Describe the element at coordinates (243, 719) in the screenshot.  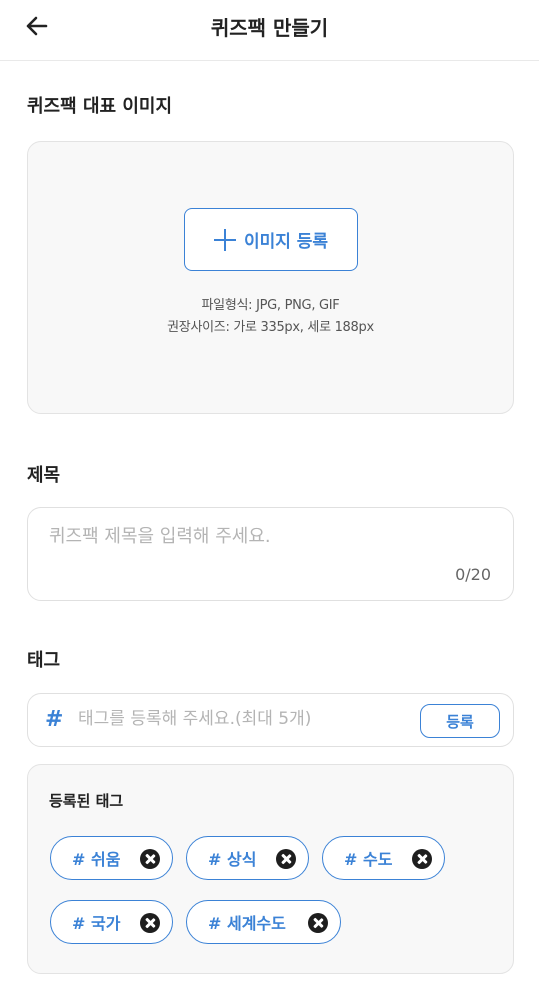
I see `tag-input` at that location.